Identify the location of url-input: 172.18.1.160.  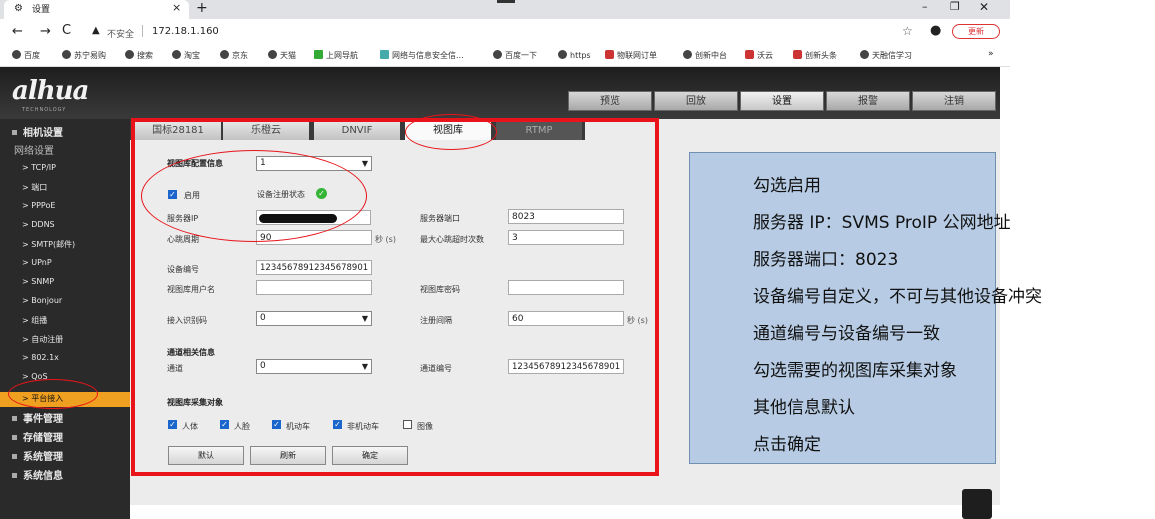
(185, 31).